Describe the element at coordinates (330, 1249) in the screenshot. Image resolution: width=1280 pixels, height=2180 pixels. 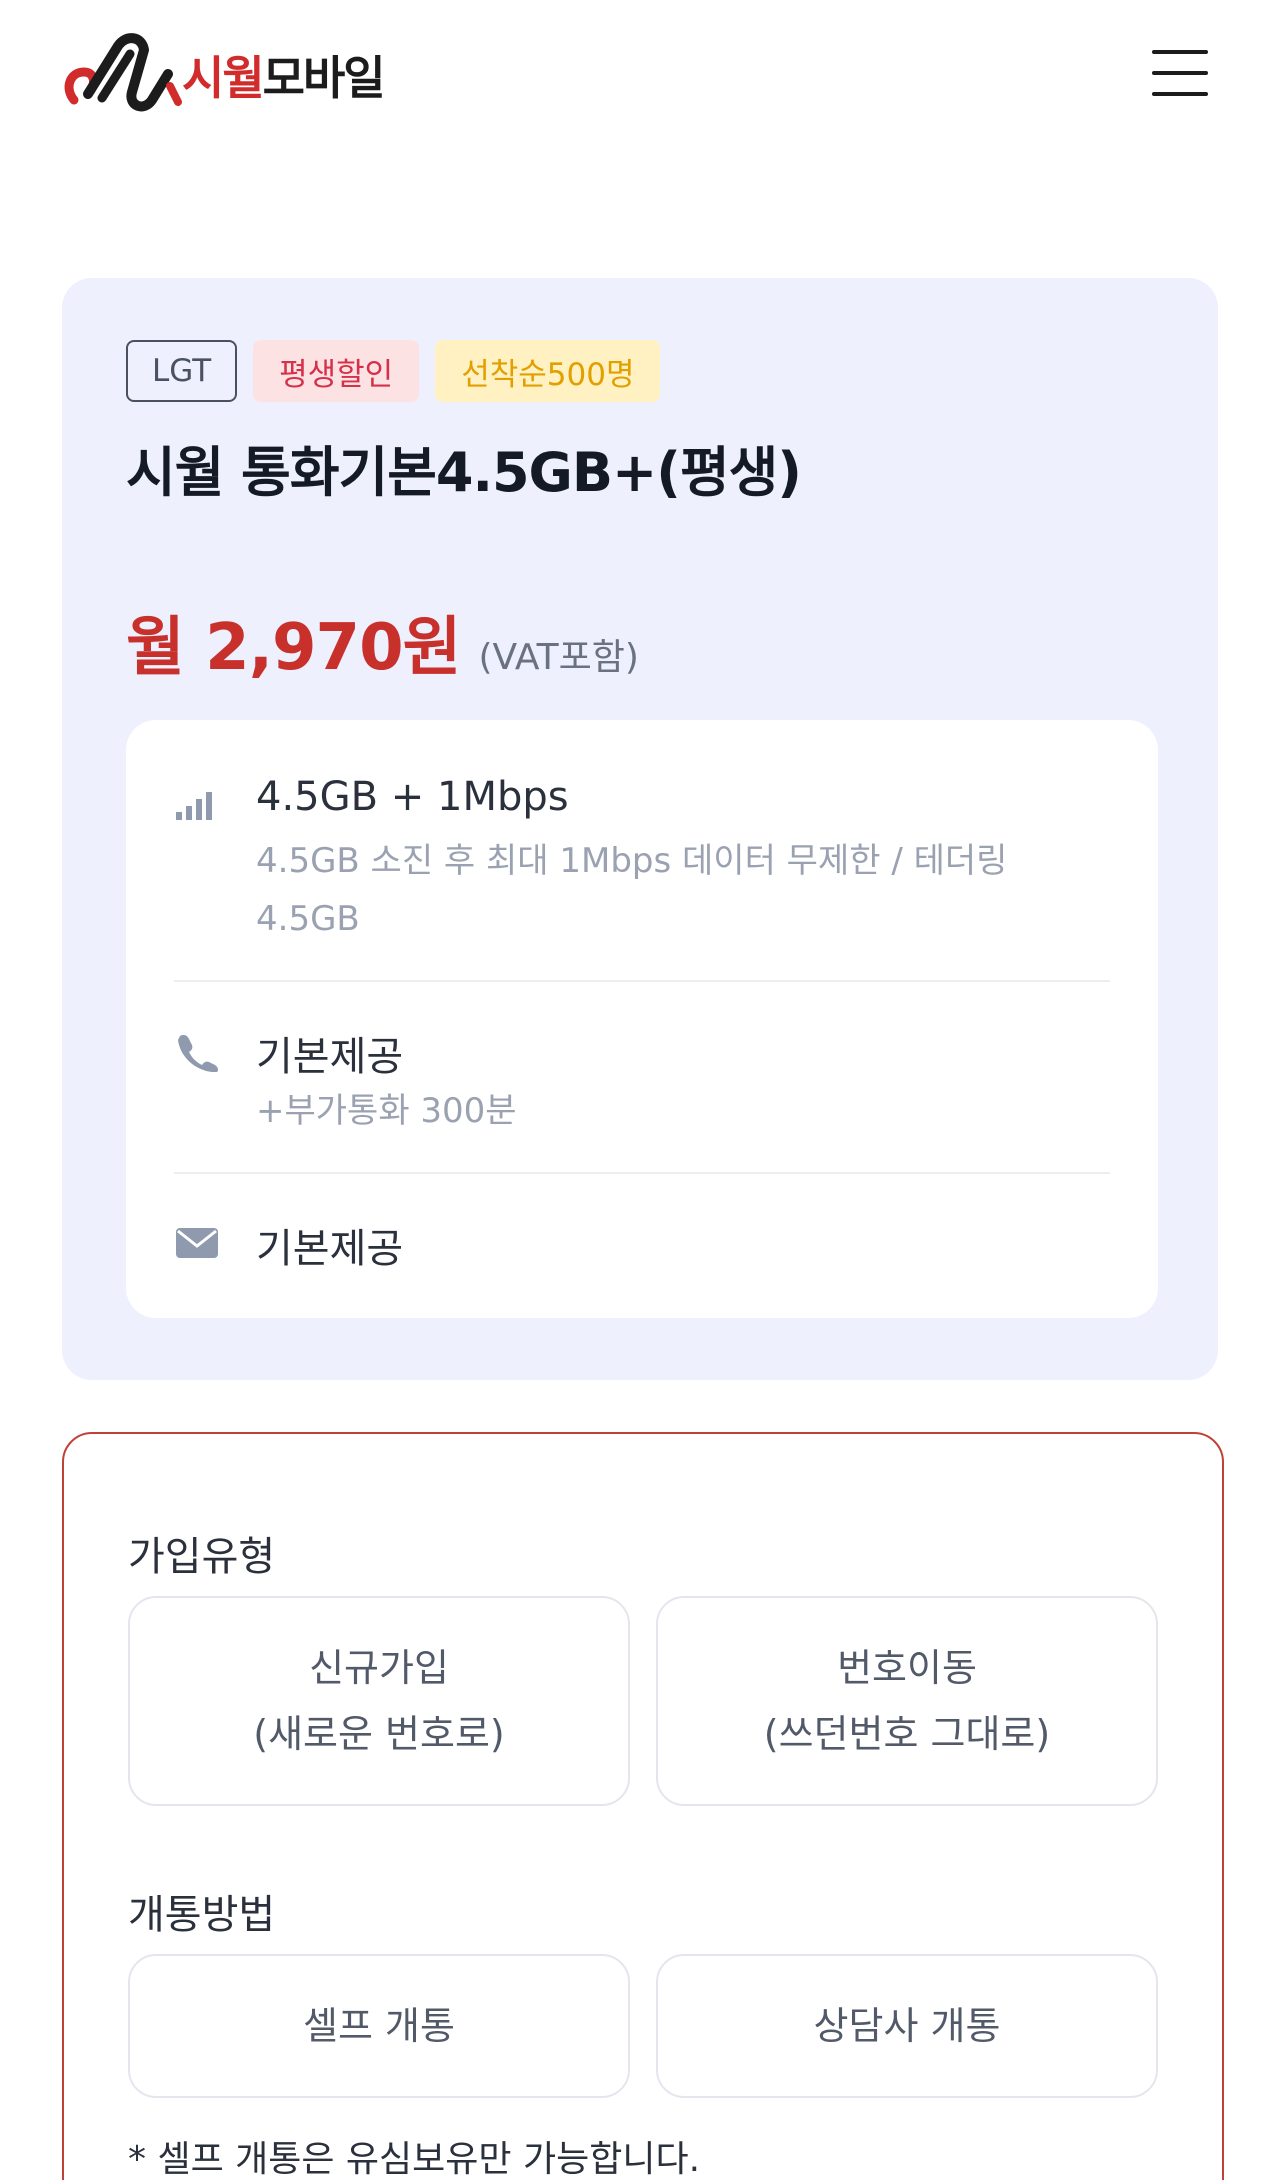
I see `feature-sms-title: 기본제공` at that location.